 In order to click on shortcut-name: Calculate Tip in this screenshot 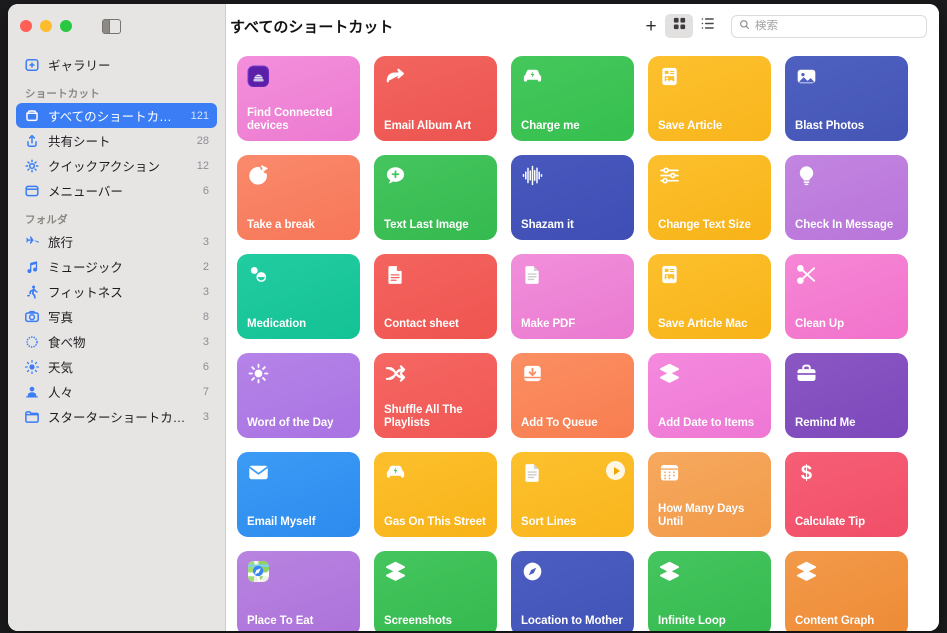, I will do `click(830, 522)`.